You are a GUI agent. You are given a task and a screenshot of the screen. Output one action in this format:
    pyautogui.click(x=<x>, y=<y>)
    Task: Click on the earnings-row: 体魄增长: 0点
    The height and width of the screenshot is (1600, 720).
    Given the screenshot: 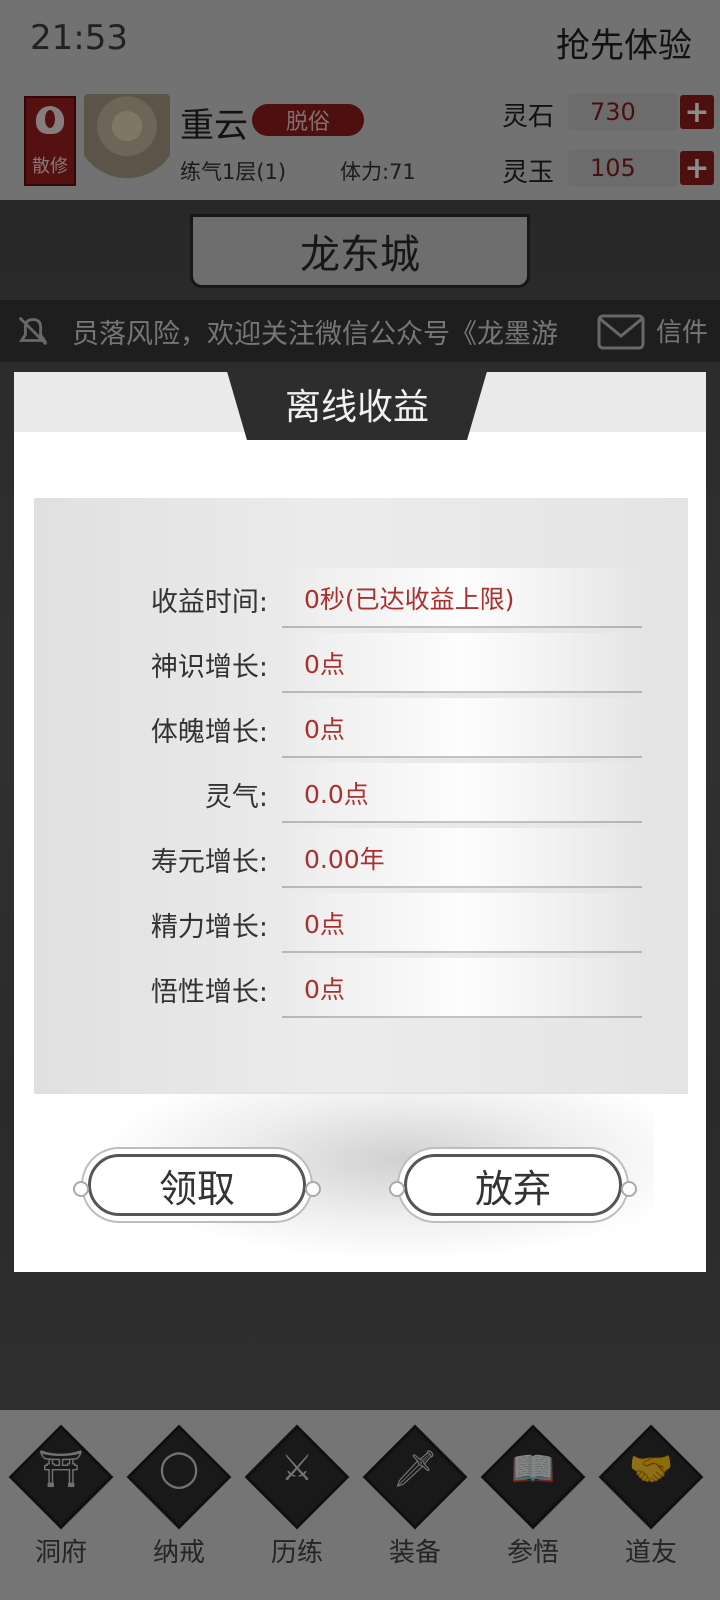 What is the action you would take?
    pyautogui.click(x=361, y=730)
    